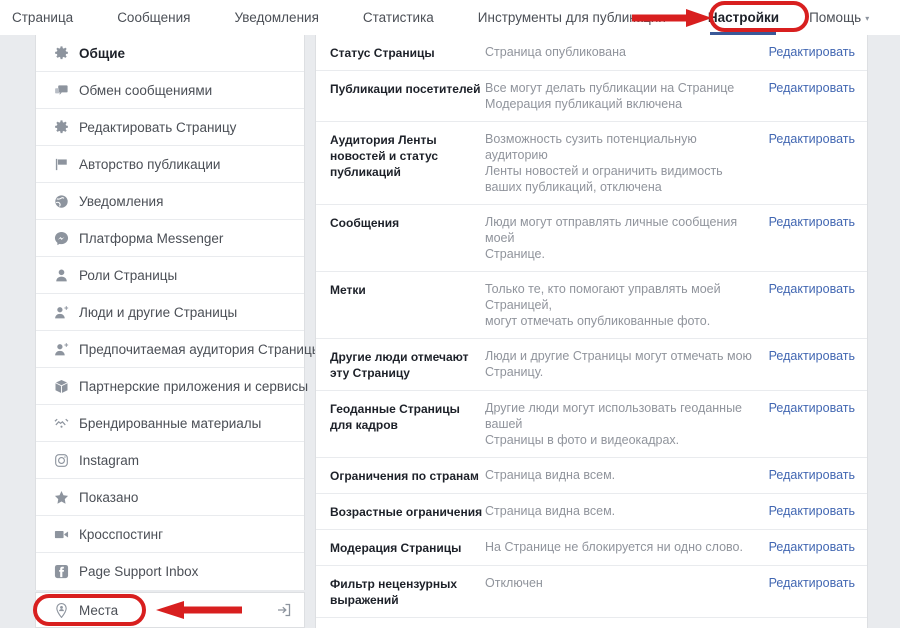 The height and width of the screenshot is (628, 900). Describe the element at coordinates (200, 349) in the screenshot. I see `sidebar-item-label: Предпочитаемая аудитория Страницы` at that location.